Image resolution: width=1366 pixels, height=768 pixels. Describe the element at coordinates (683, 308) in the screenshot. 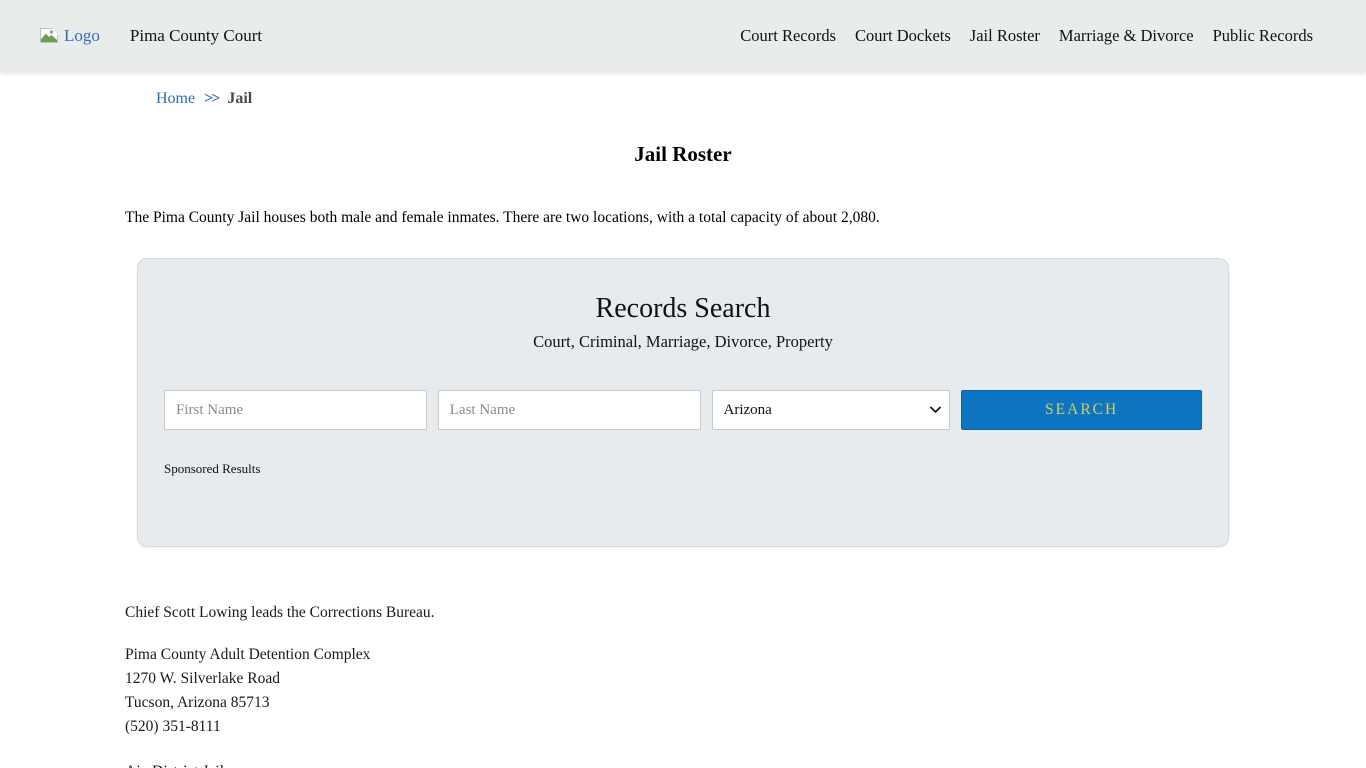

I see `panel-title: Records Search` at that location.